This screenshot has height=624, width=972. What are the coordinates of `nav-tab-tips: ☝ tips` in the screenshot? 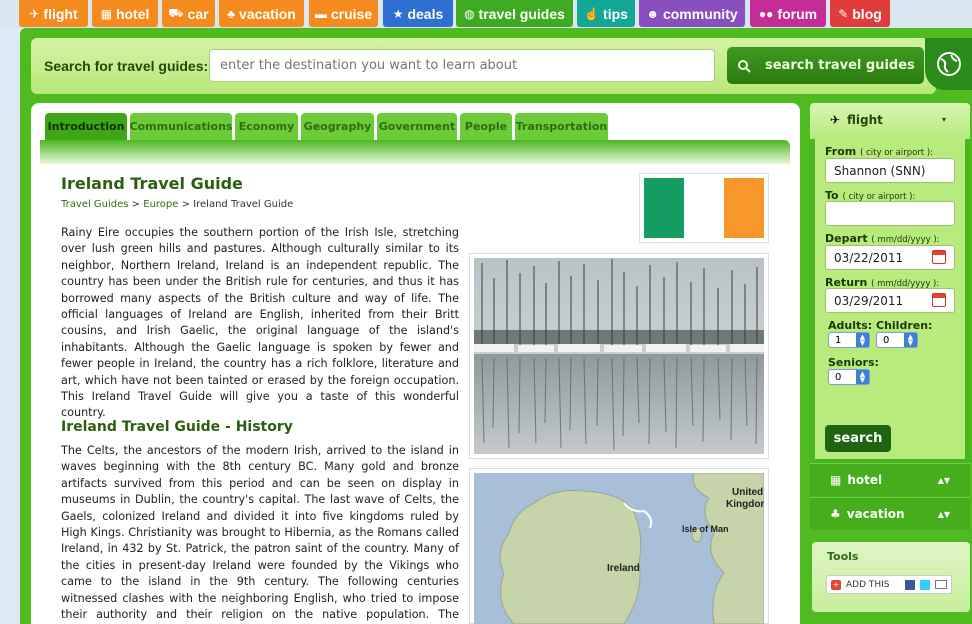 It's located at (606, 13).